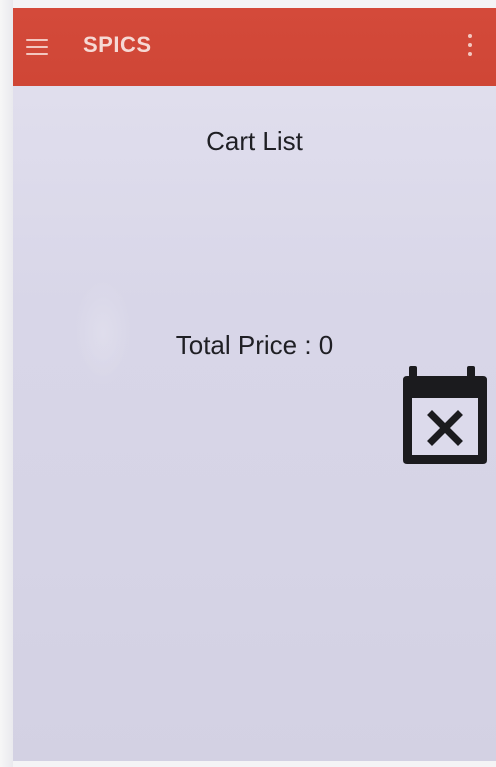 Image resolution: width=496 pixels, height=767 pixels. What do you see at coordinates (6, 383) in the screenshot?
I see `device-bezel` at bounding box center [6, 383].